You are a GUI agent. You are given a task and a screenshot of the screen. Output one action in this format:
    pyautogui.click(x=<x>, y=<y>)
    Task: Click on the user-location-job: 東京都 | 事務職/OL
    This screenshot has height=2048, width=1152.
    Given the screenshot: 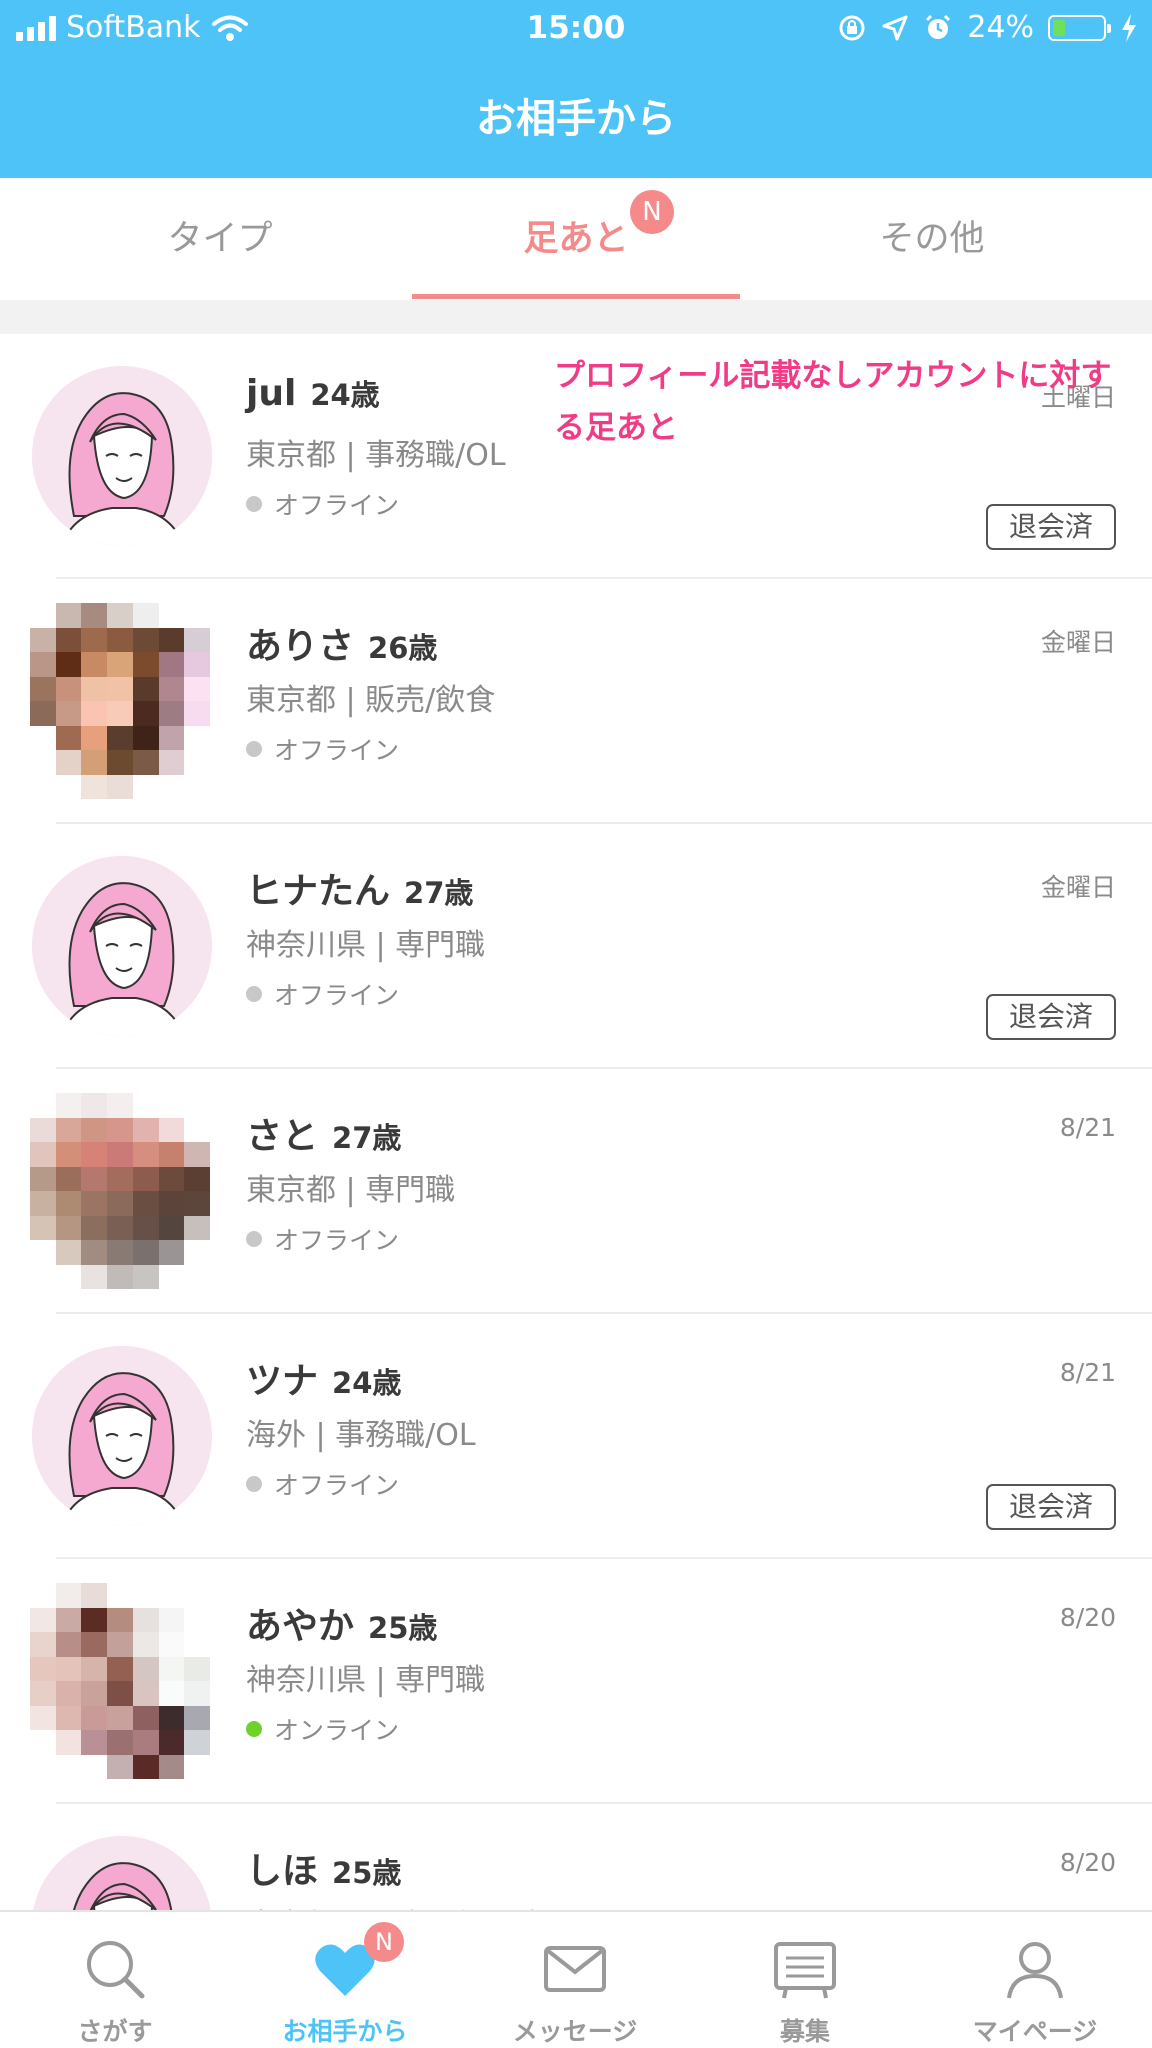 What is the action you would take?
    pyautogui.click(x=376, y=455)
    